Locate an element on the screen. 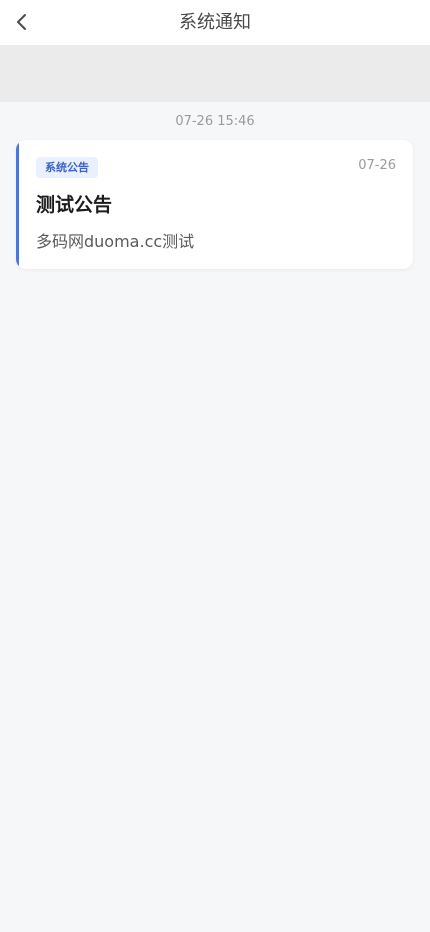 This screenshot has width=430, height=932. notification-date: 07-26 is located at coordinates (377, 165).